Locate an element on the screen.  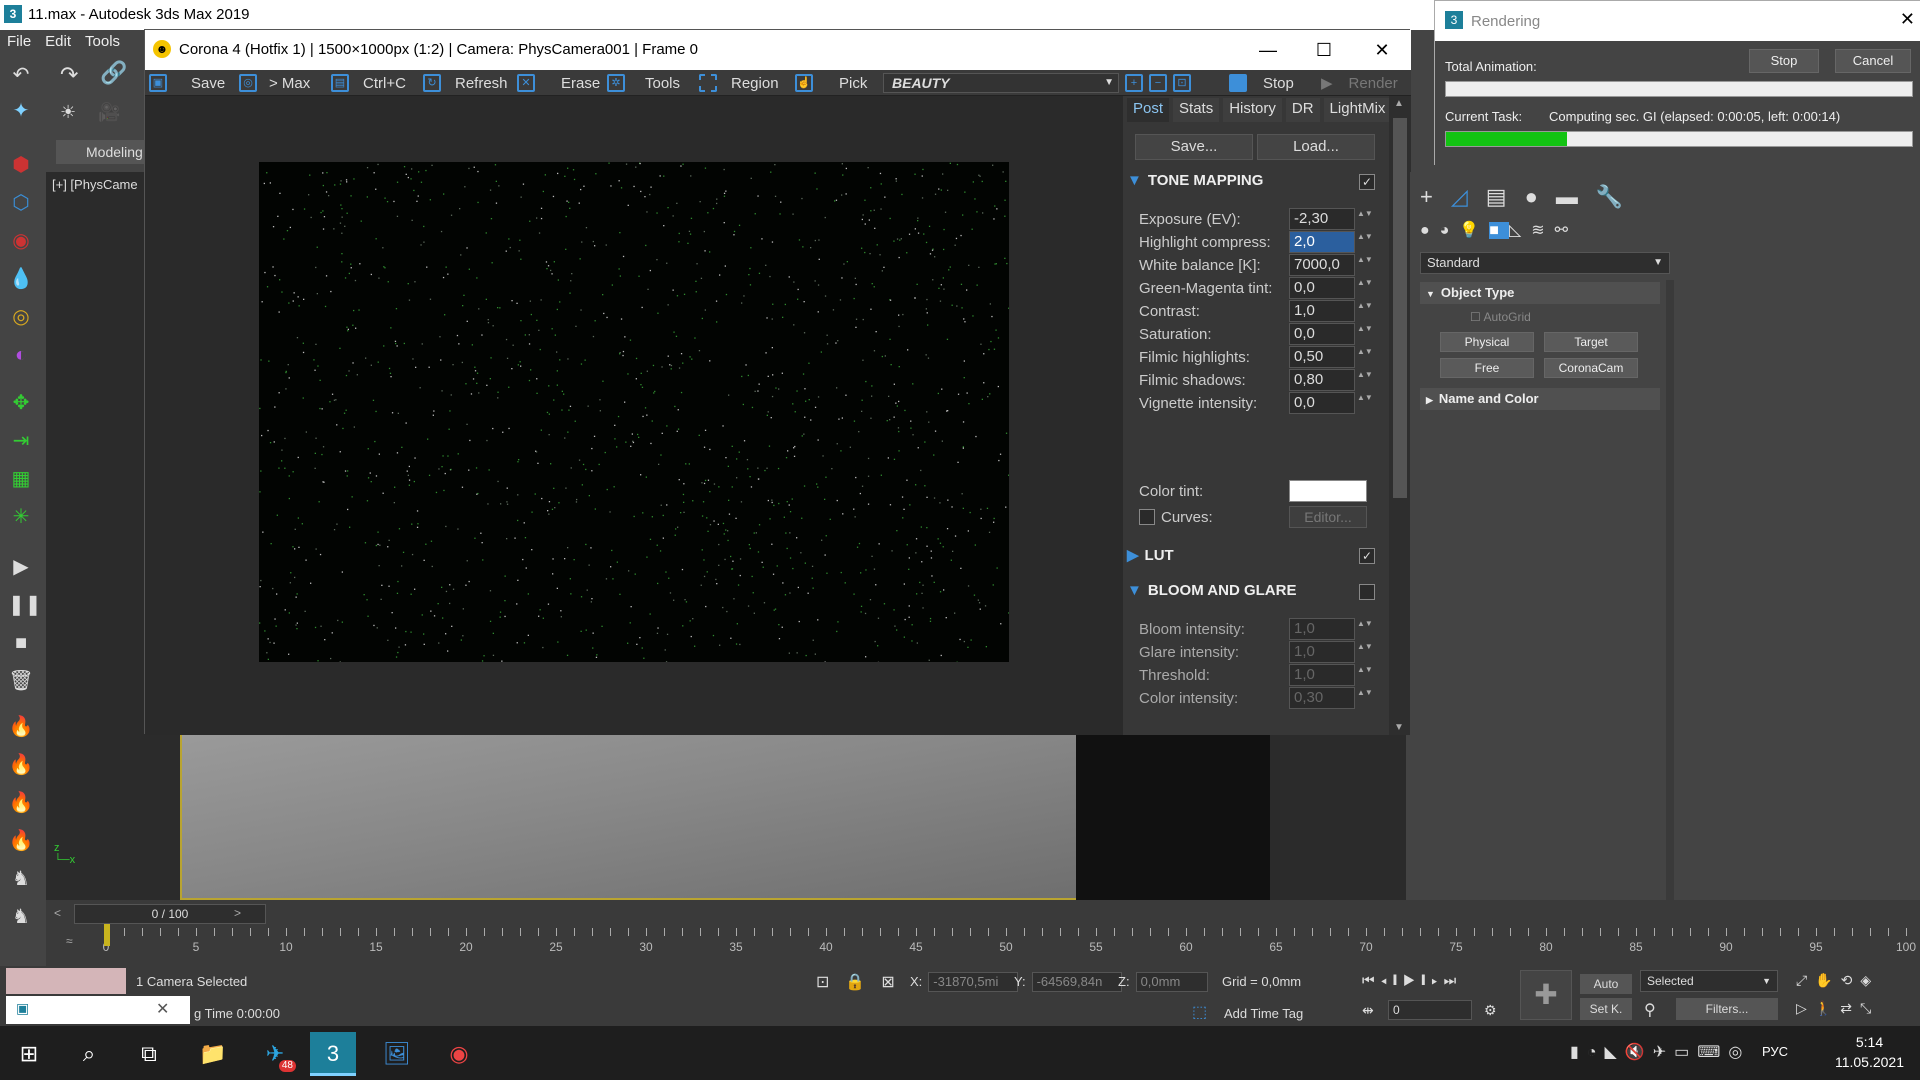
drop-icon: 💧 is located at coordinates (21, 279).